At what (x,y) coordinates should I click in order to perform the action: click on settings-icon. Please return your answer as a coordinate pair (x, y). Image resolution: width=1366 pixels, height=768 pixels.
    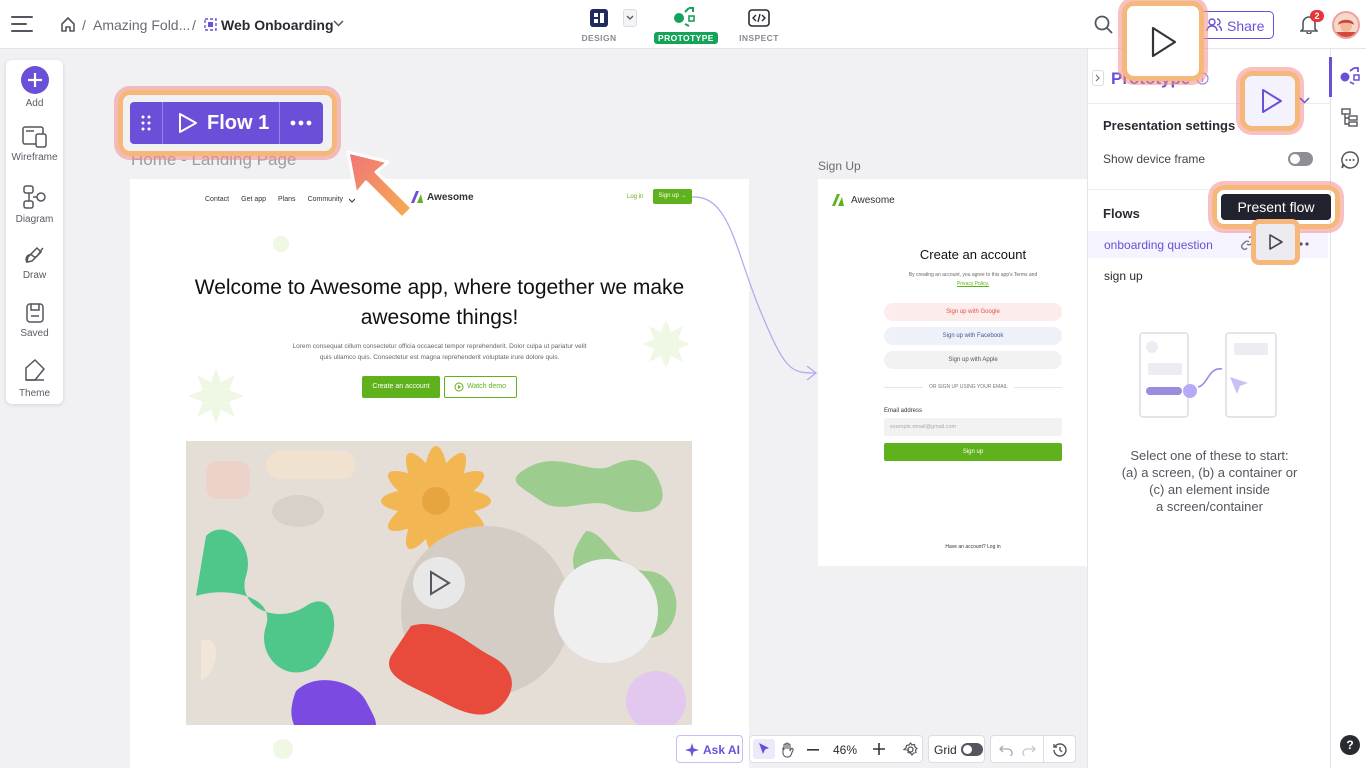
    Looking at the image, I should click on (910, 749).